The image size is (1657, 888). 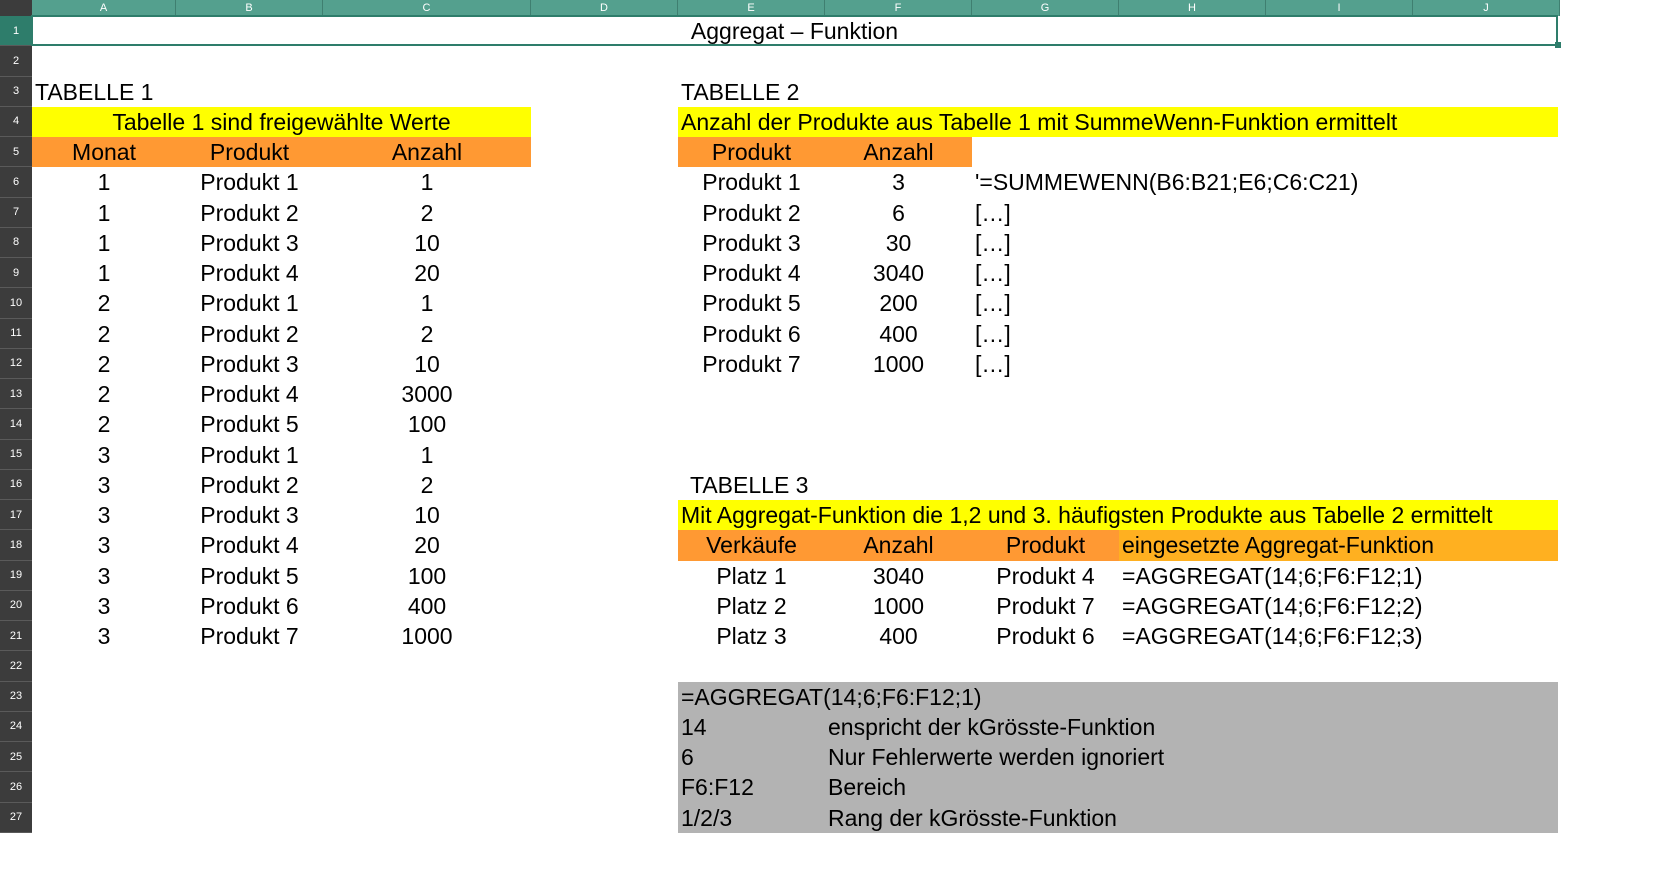 I want to click on row-header-6: 6, so click(x=16, y=182).